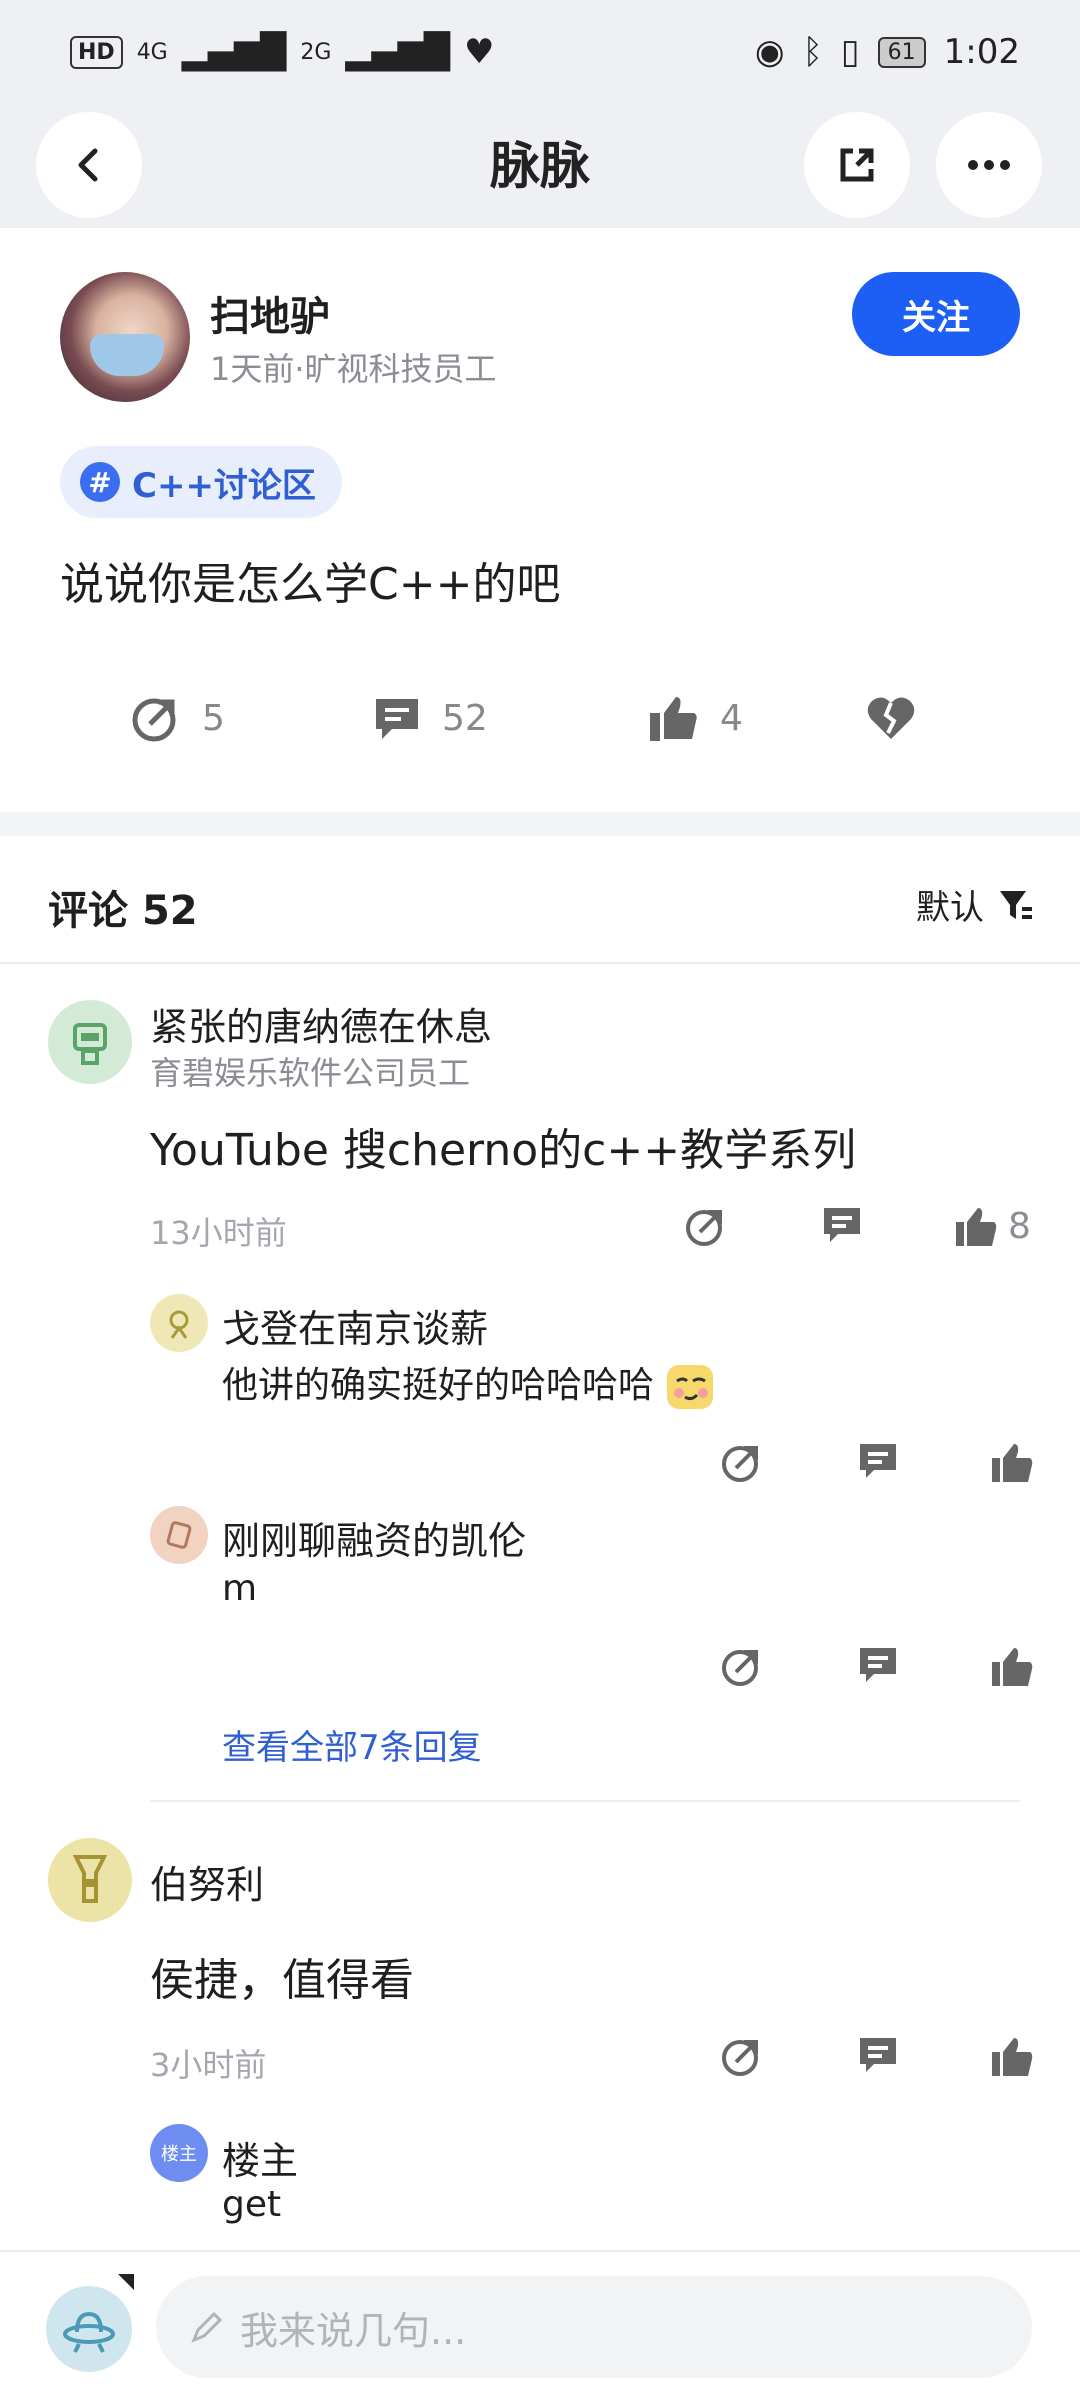 This screenshot has width=1080, height=2400. What do you see at coordinates (540, 900) in the screenshot?
I see `comments-header: 评论 52 默认` at bounding box center [540, 900].